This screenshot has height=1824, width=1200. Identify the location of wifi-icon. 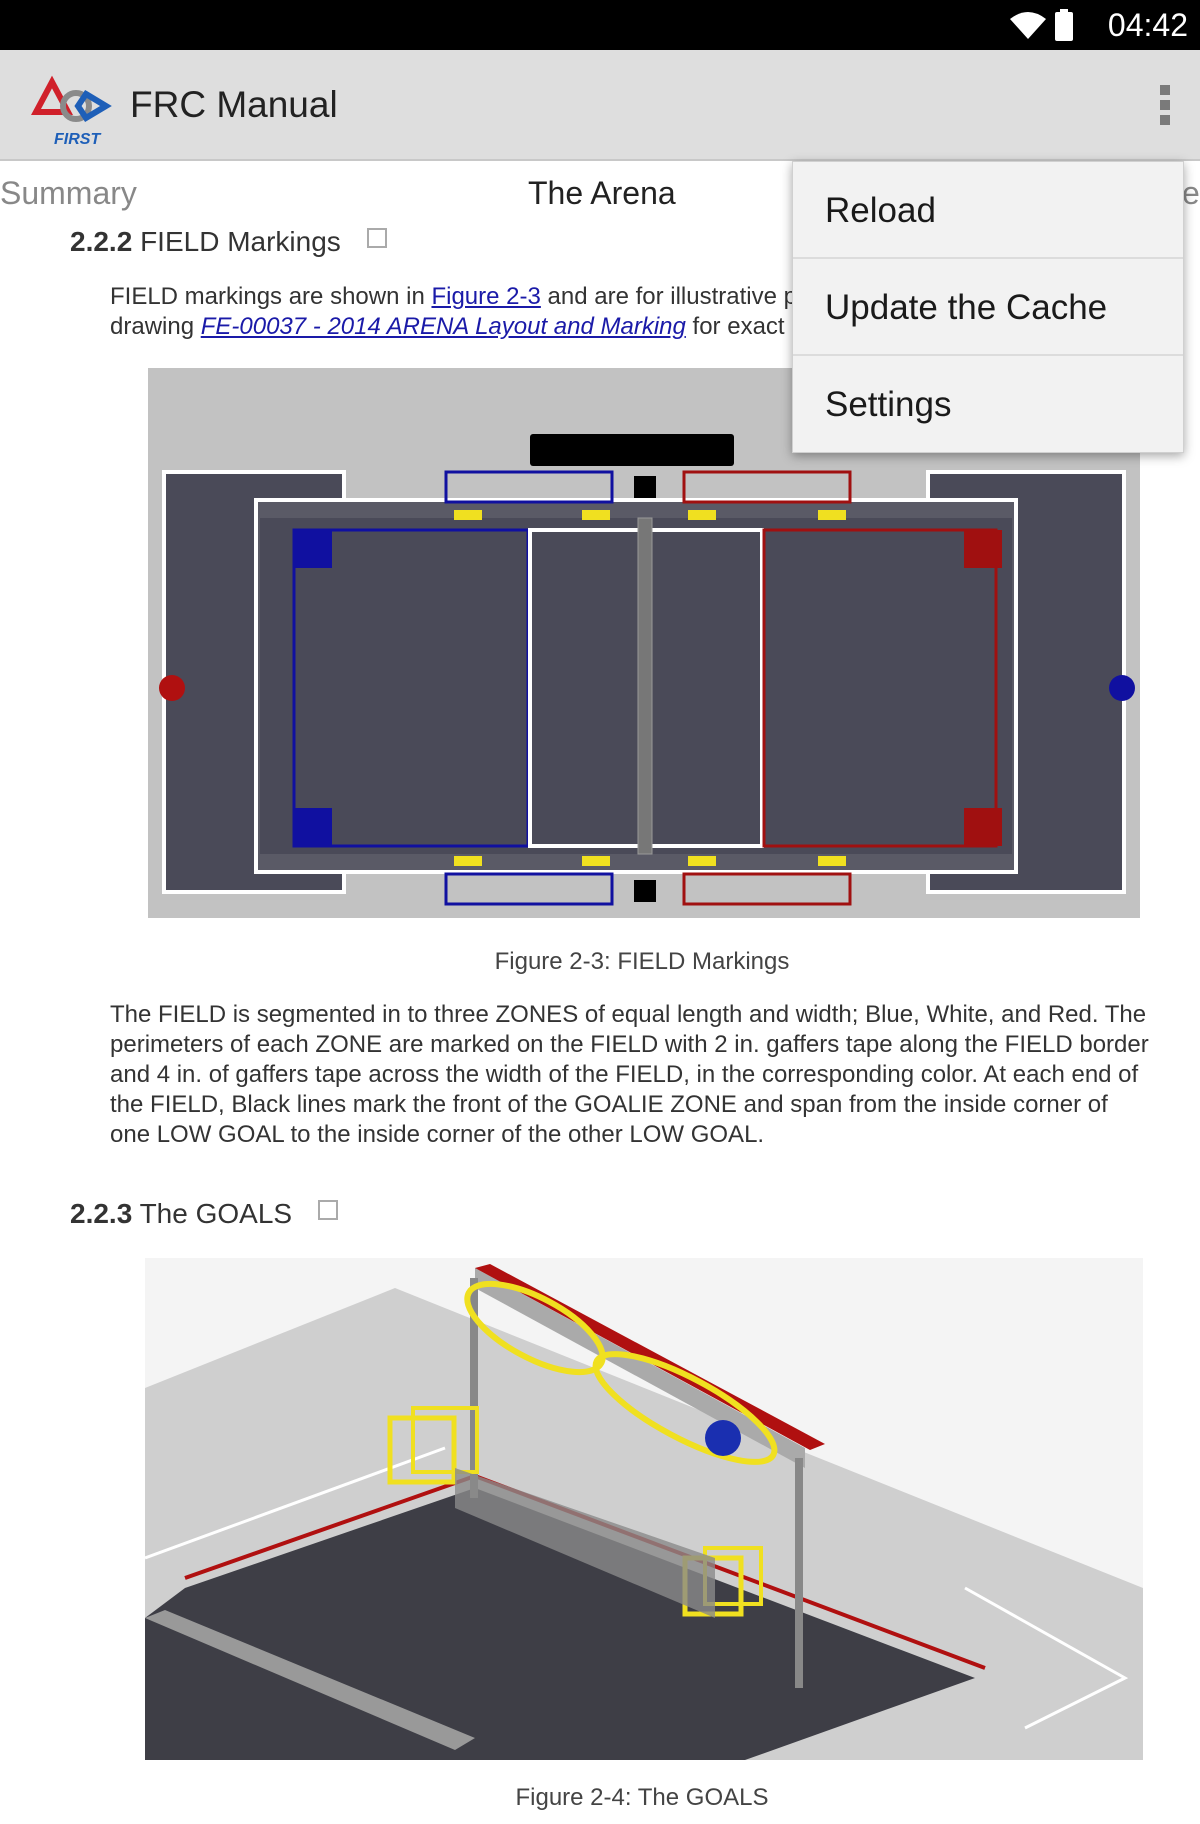
(1028, 25).